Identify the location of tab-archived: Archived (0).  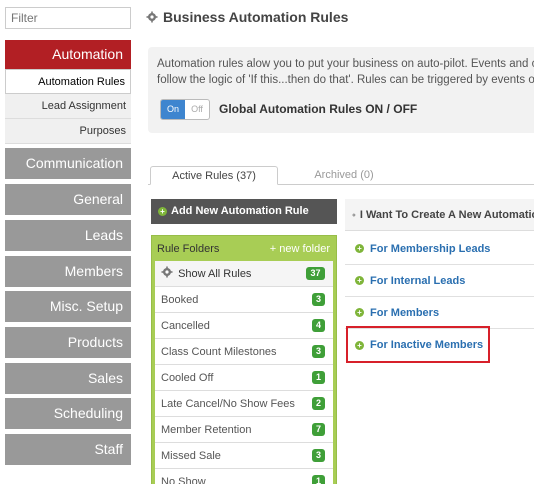
(344, 175).